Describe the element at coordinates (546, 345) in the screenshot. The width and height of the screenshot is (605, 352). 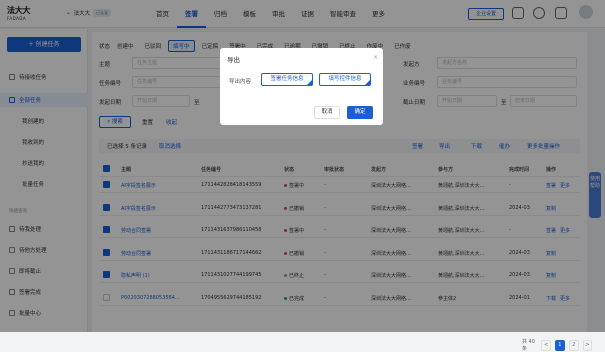
I see `prev-page-button: <` at that location.